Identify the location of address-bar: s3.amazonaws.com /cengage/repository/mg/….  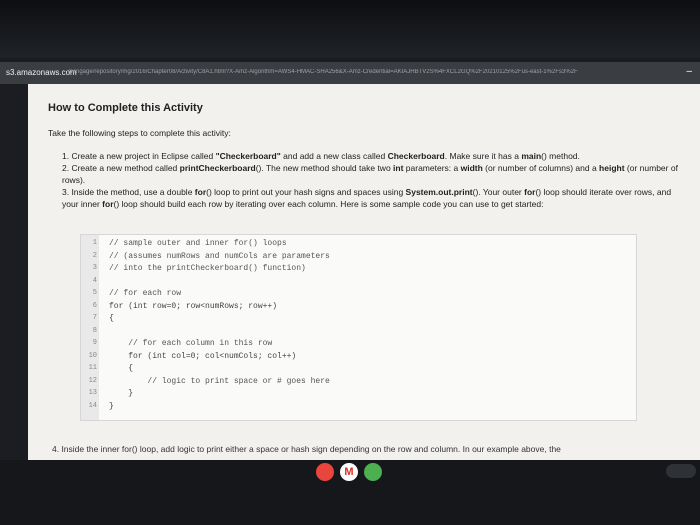
(350, 73).